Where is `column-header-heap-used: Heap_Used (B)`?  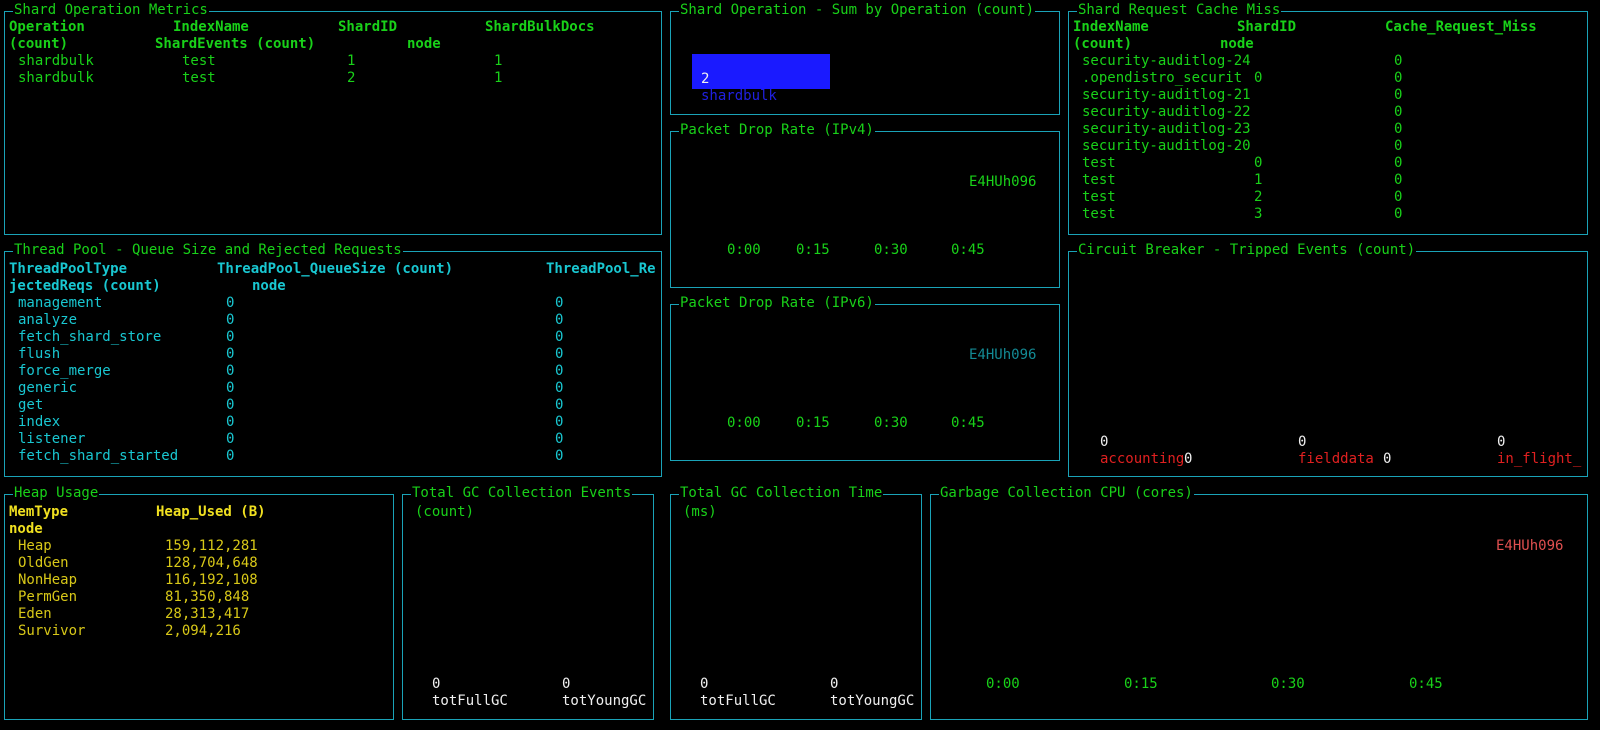 column-header-heap-used: Heap_Used (B) is located at coordinates (211, 512).